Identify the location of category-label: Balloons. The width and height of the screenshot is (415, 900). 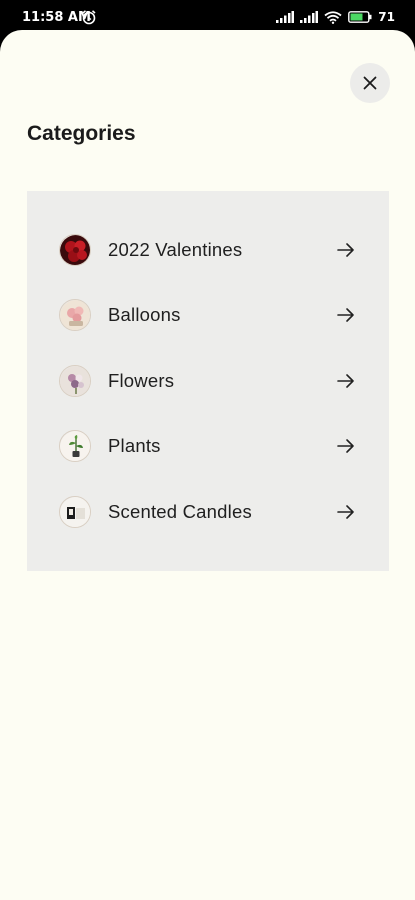
(144, 314).